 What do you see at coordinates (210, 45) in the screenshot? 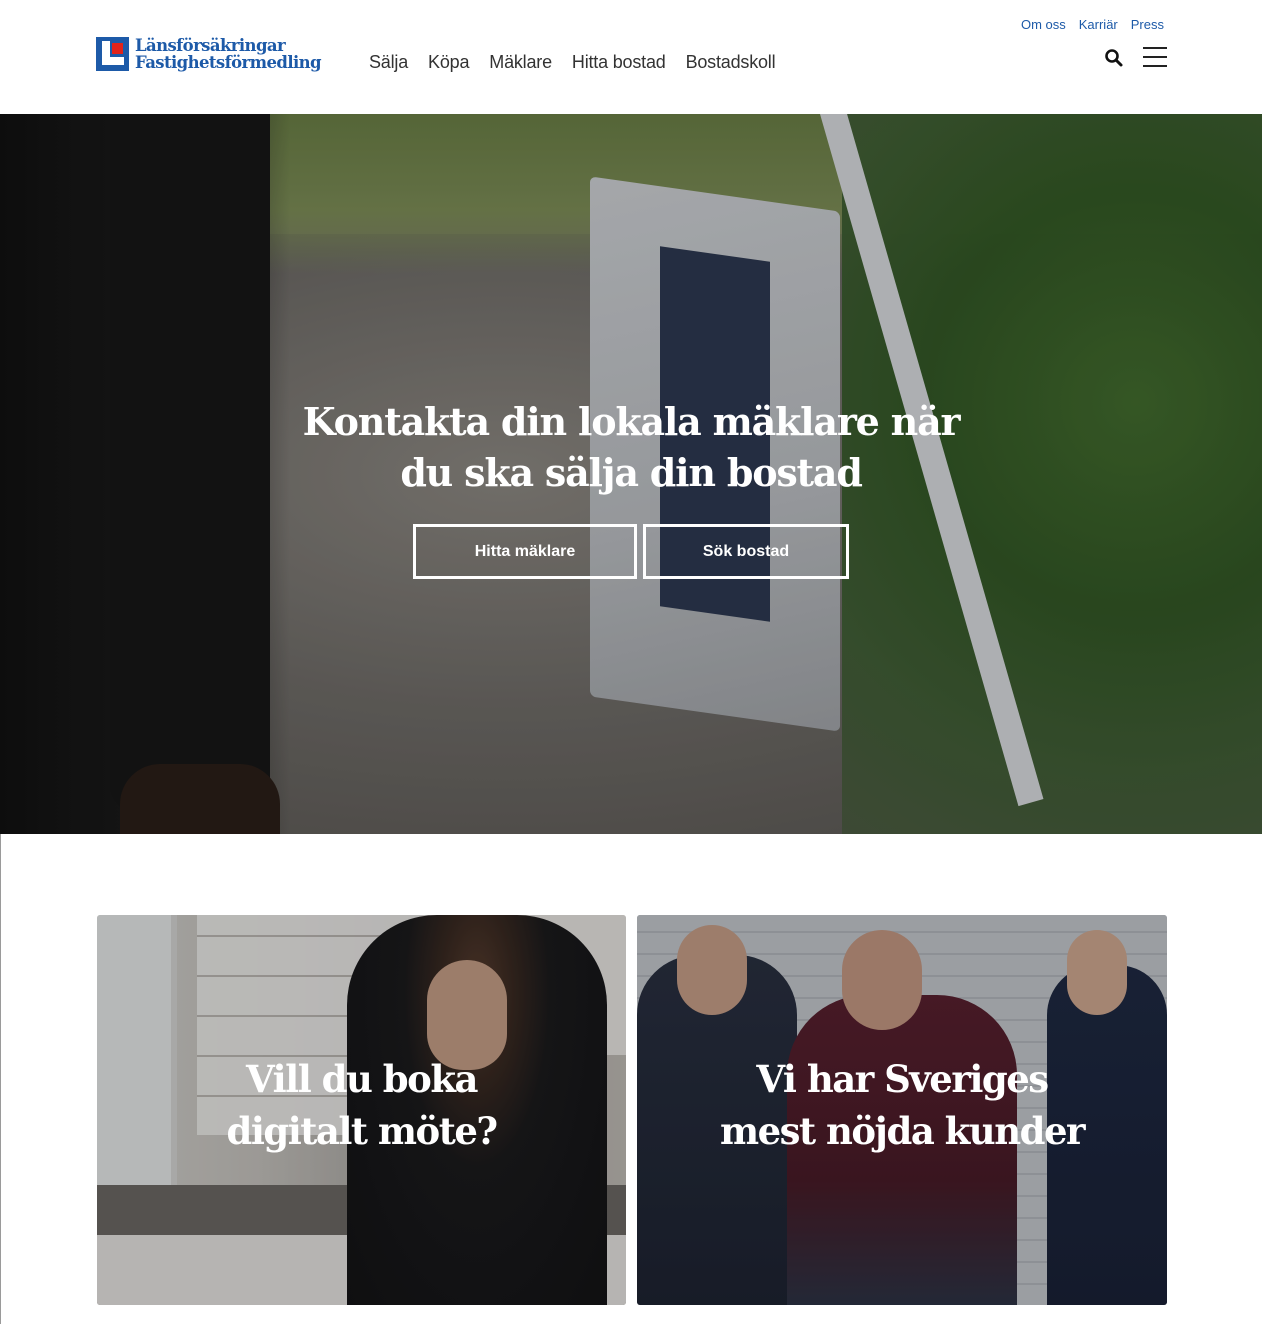
I see `logo-line-1: Länsförsäkringar` at bounding box center [210, 45].